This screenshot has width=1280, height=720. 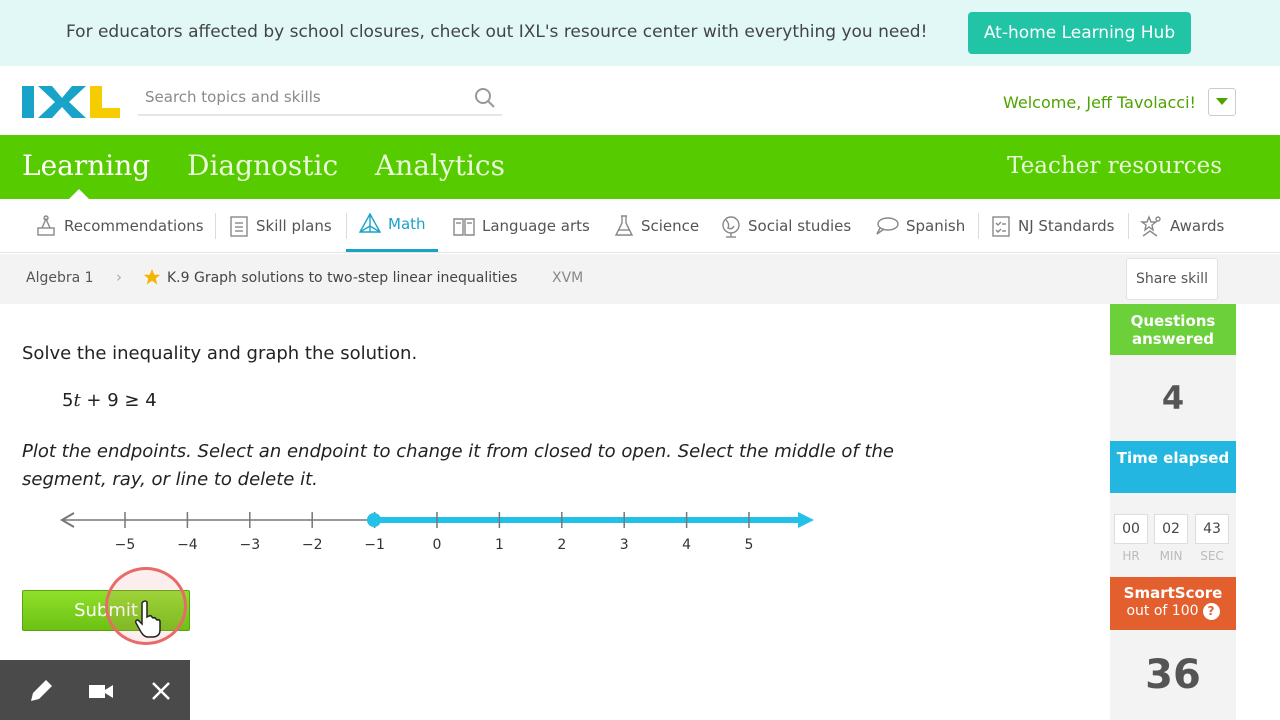 I want to click on tab-social-studies: Social studies, so click(x=785, y=225).